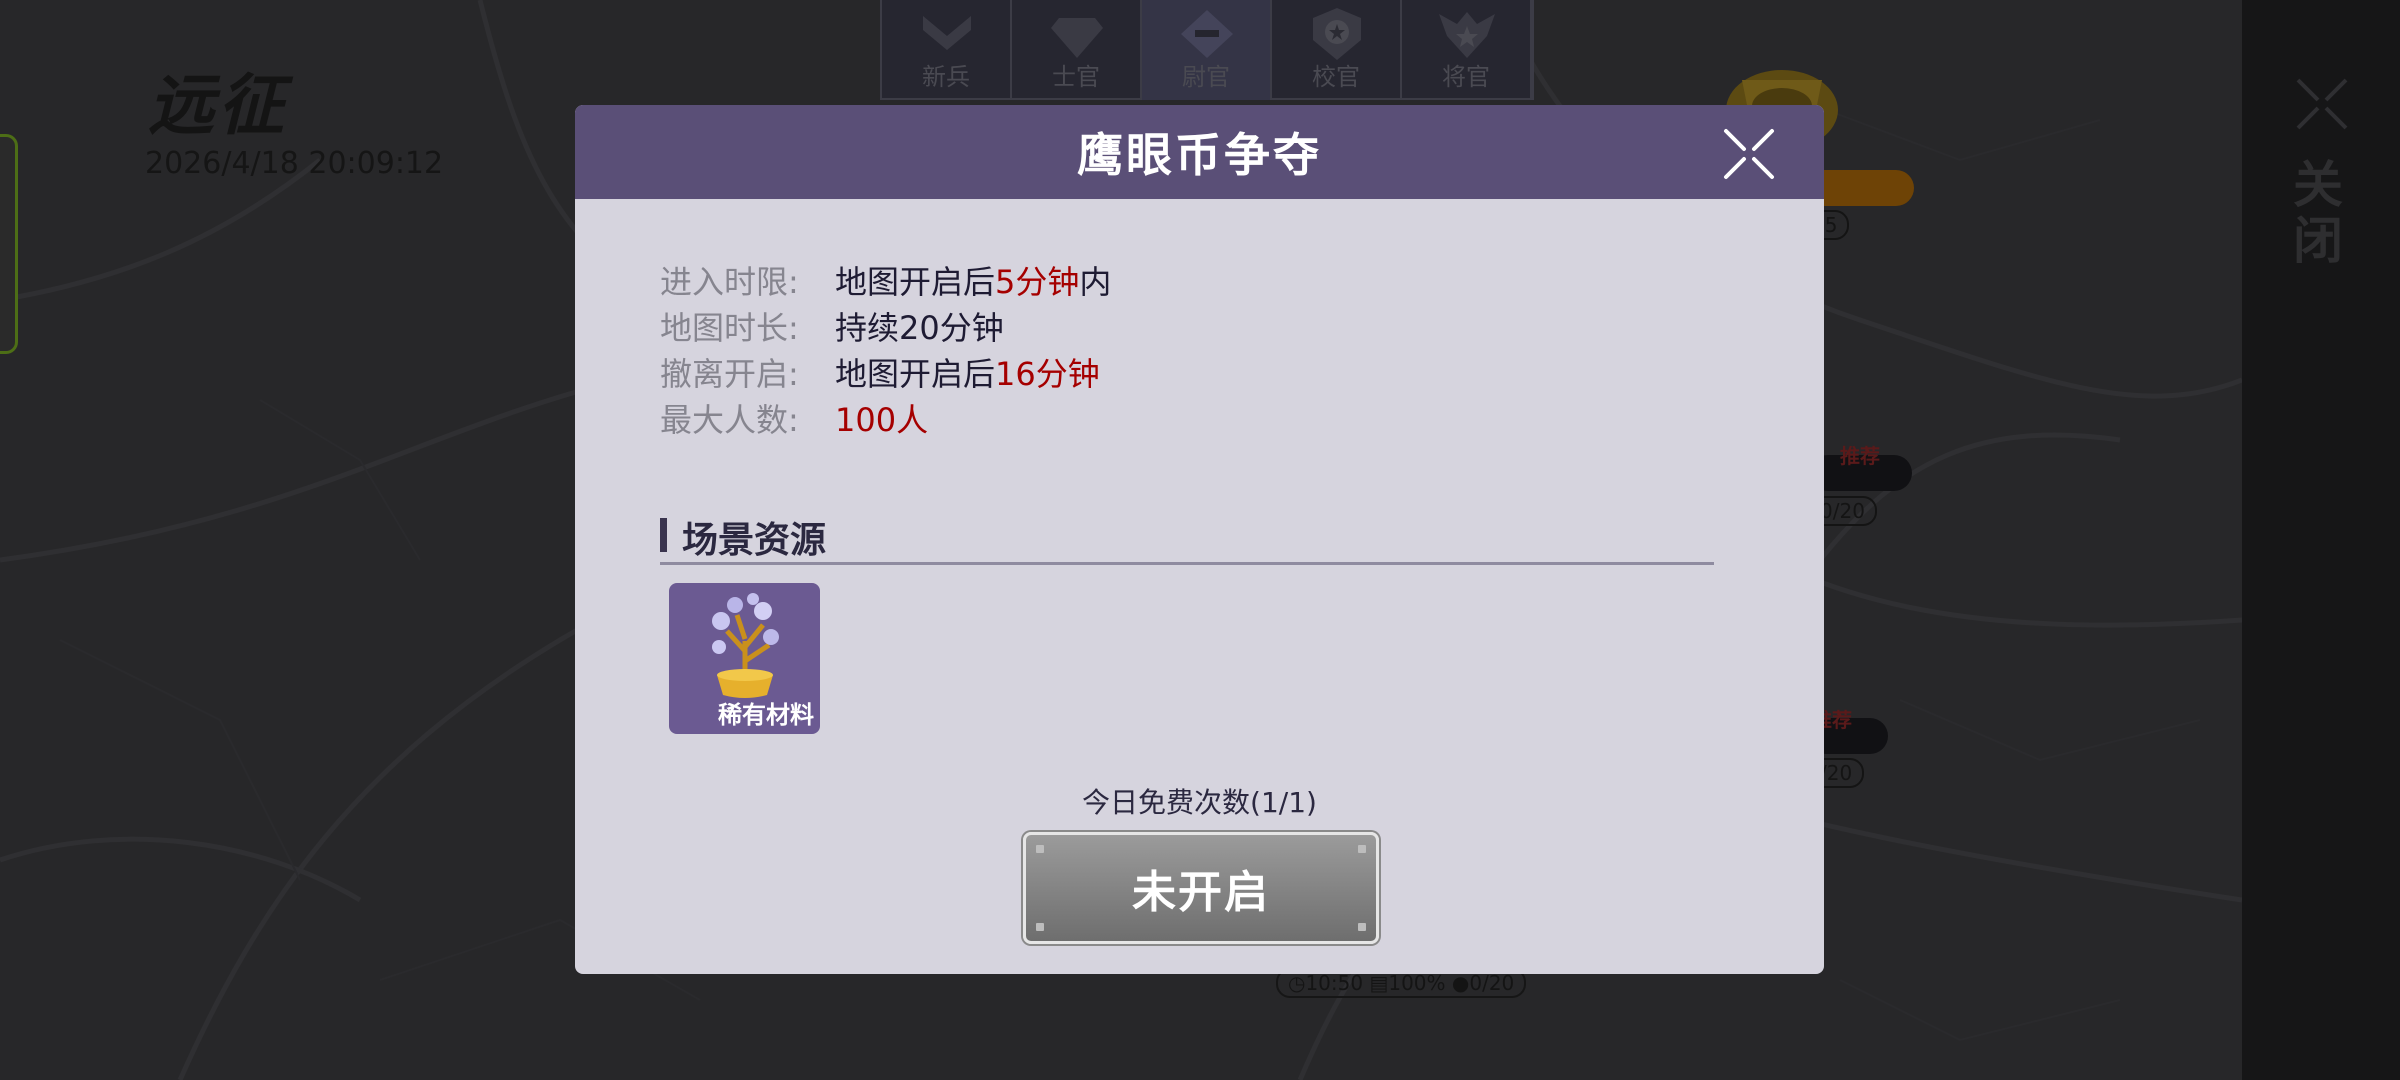 This screenshot has width=2400, height=1080. I want to click on eagle-rank-icon, so click(1467, 35).